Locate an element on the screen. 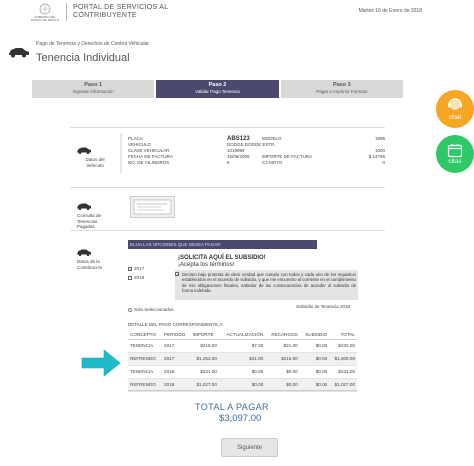 This screenshot has height=466, width=474. current-date: Martes 16 de Enero de 2018 is located at coordinates (390, 11).